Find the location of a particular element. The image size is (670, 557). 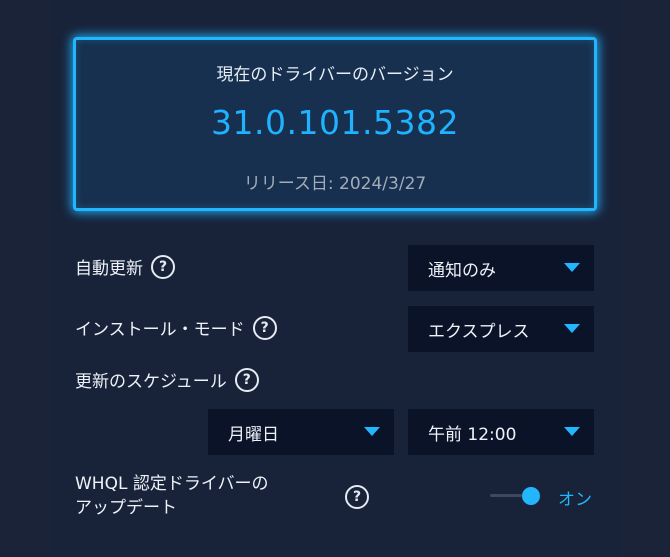

toggle-knob is located at coordinates (531, 496).